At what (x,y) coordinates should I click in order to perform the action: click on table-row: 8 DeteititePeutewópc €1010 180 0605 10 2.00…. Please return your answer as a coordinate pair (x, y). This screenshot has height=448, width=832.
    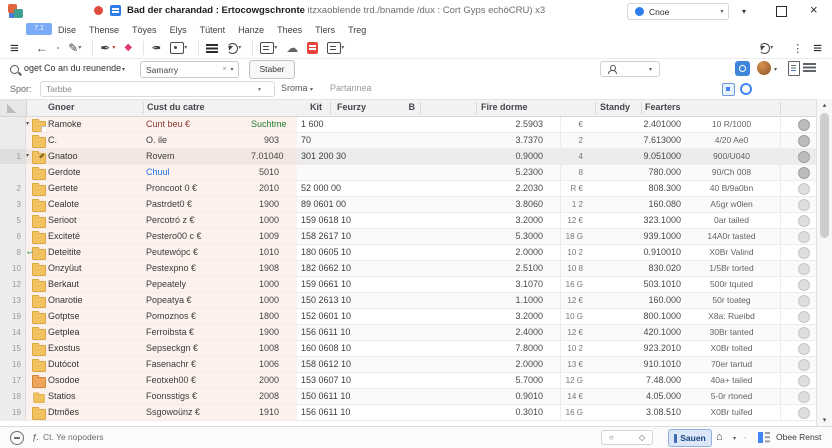
    Looking at the image, I should click on (408, 253).